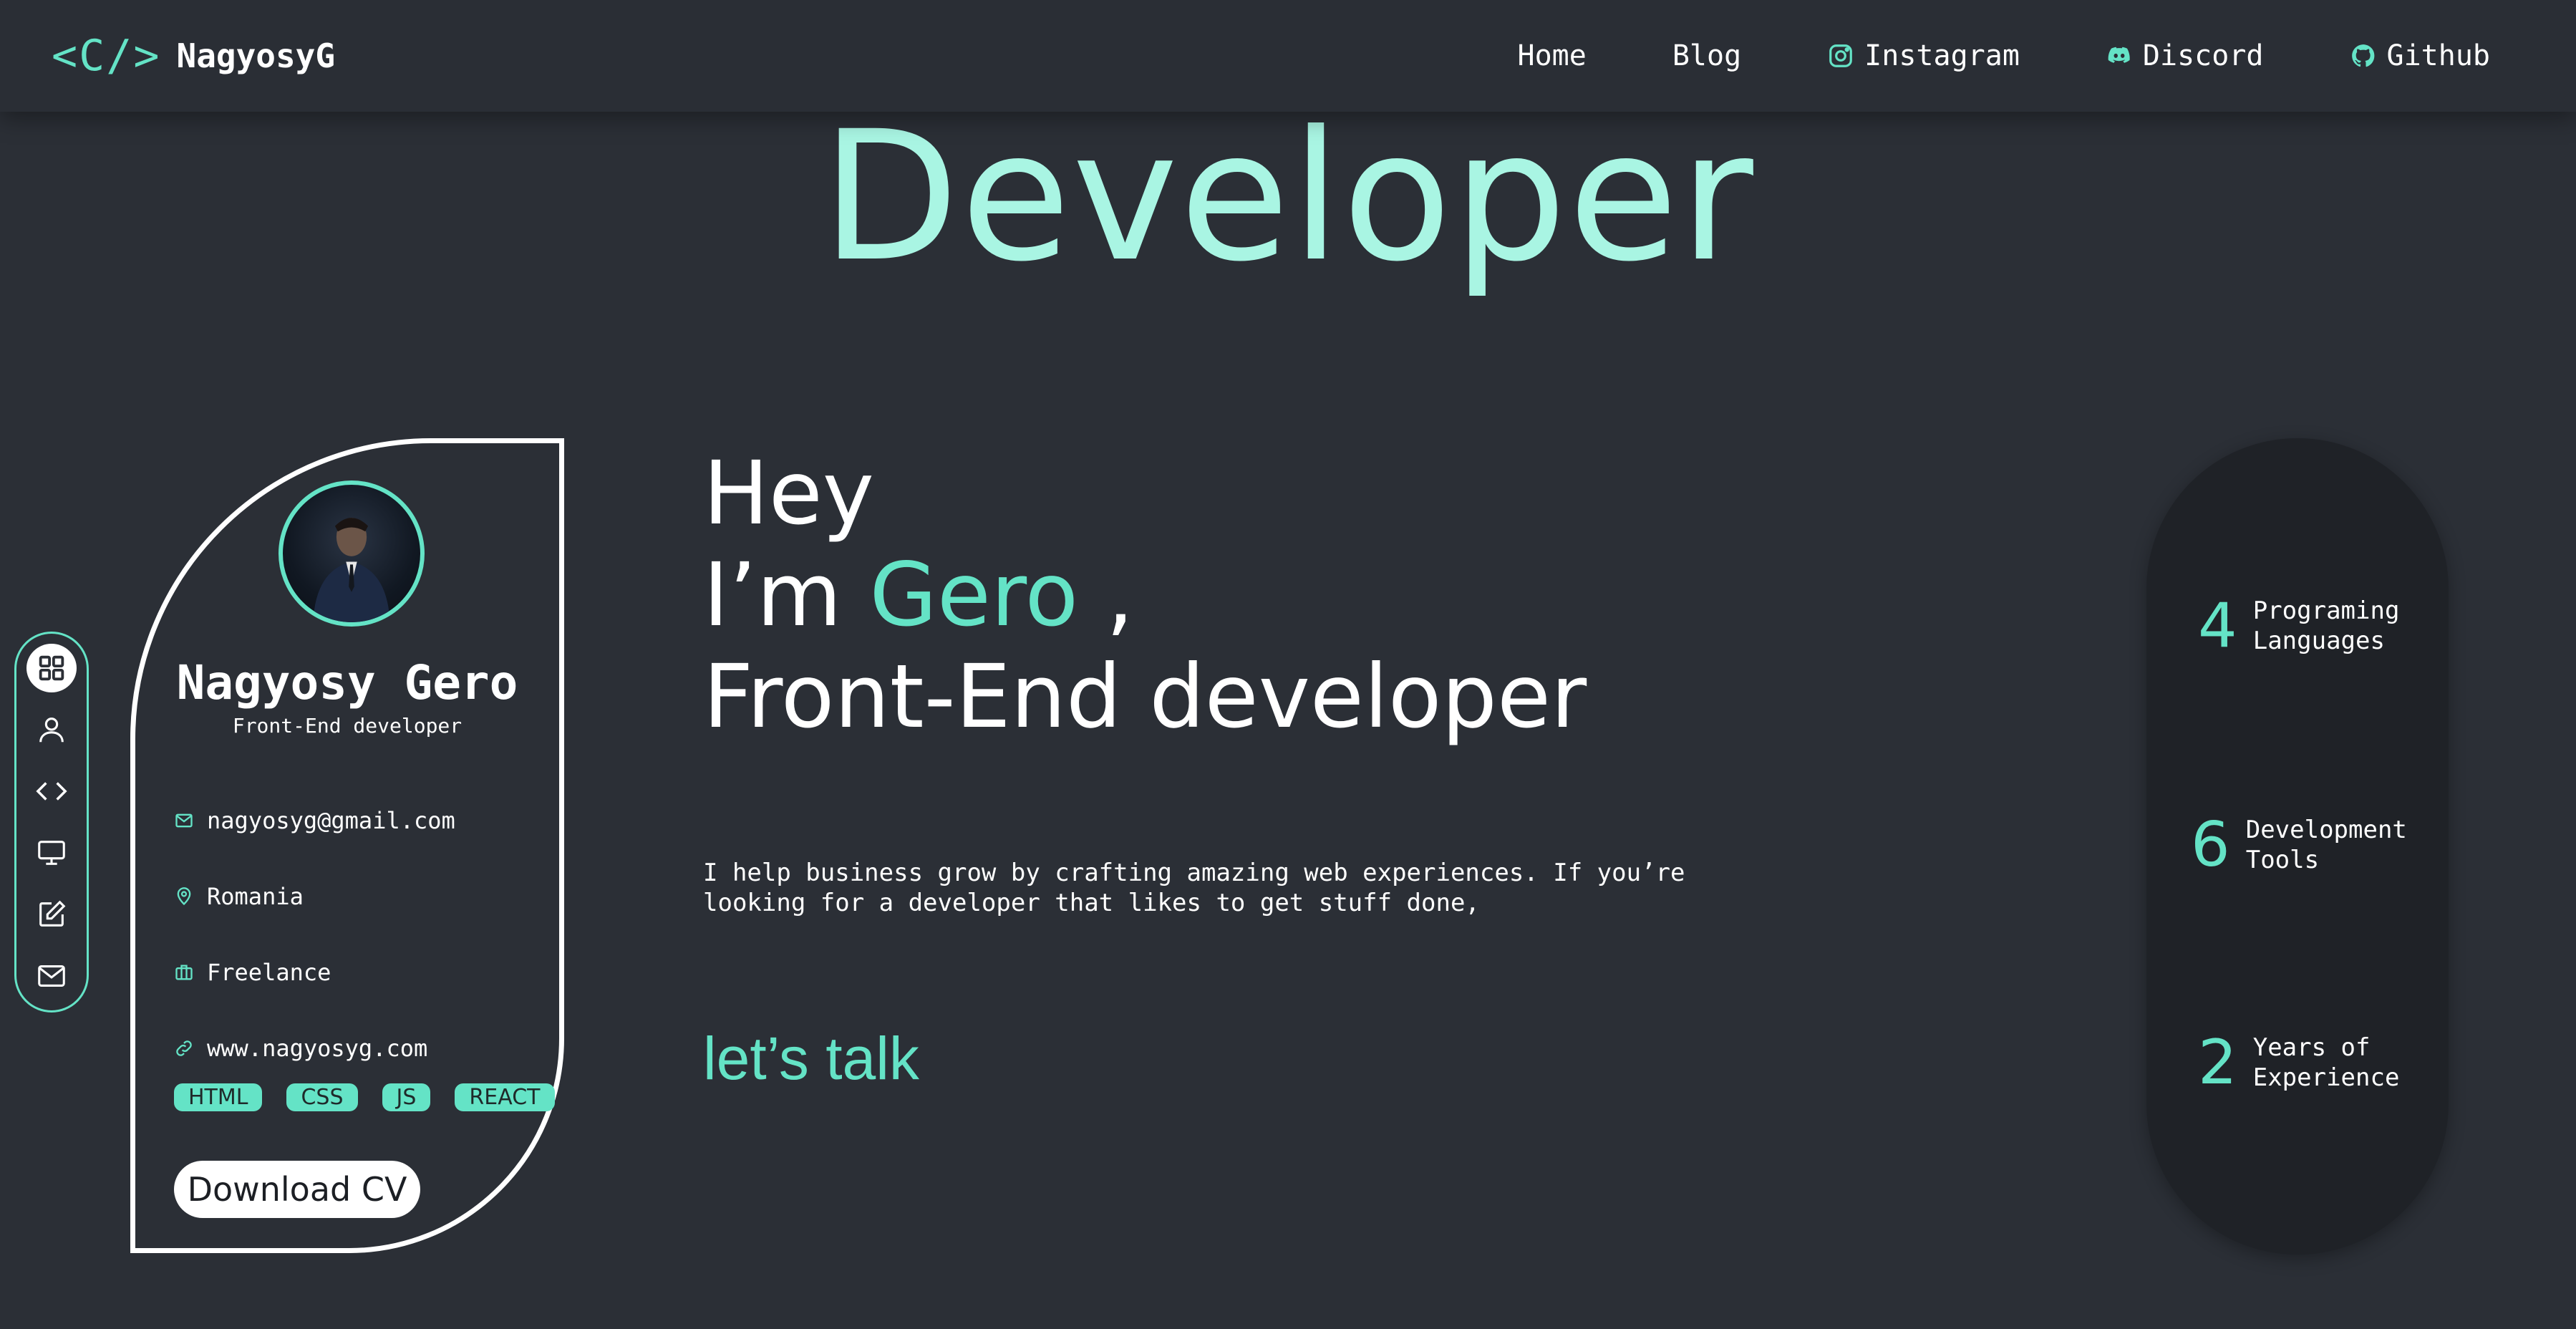 The height and width of the screenshot is (1329, 2576). Describe the element at coordinates (218, 1097) in the screenshot. I see `tag-html: HTML` at that location.